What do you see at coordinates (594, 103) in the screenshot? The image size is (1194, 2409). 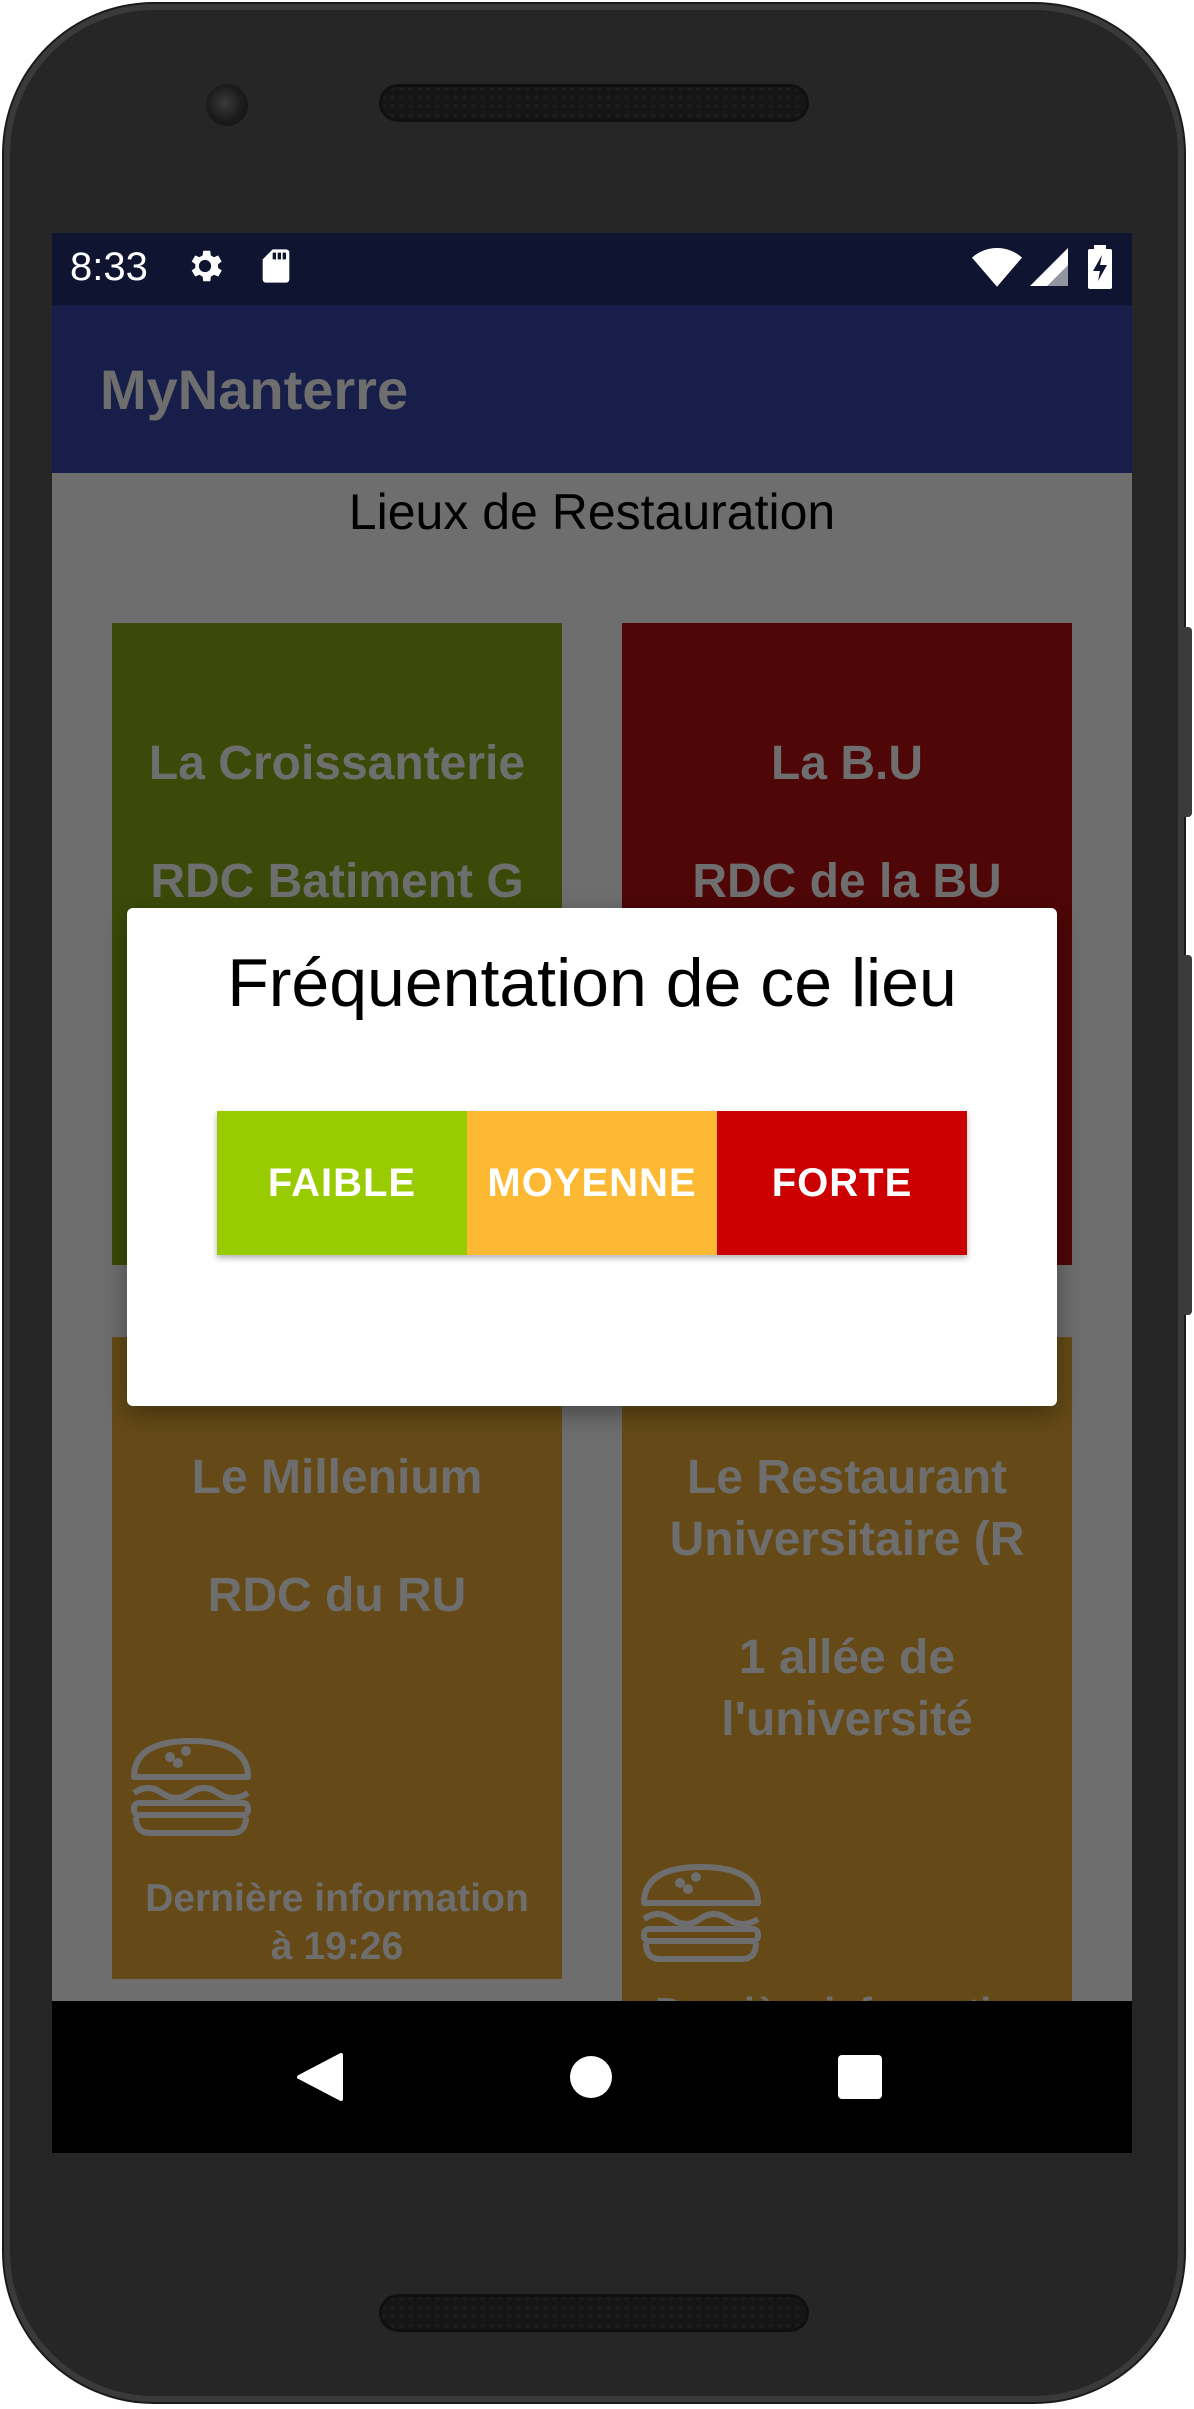 I see `top-speaker` at bounding box center [594, 103].